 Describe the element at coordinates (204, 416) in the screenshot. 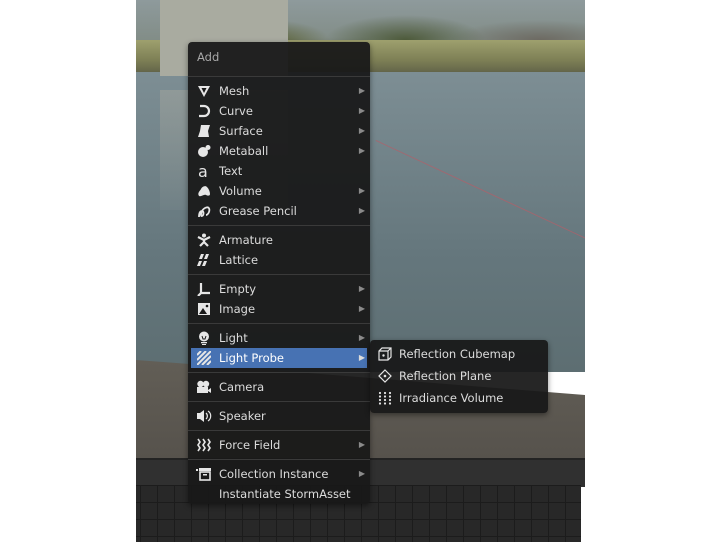

I see `speaker-icon` at that location.